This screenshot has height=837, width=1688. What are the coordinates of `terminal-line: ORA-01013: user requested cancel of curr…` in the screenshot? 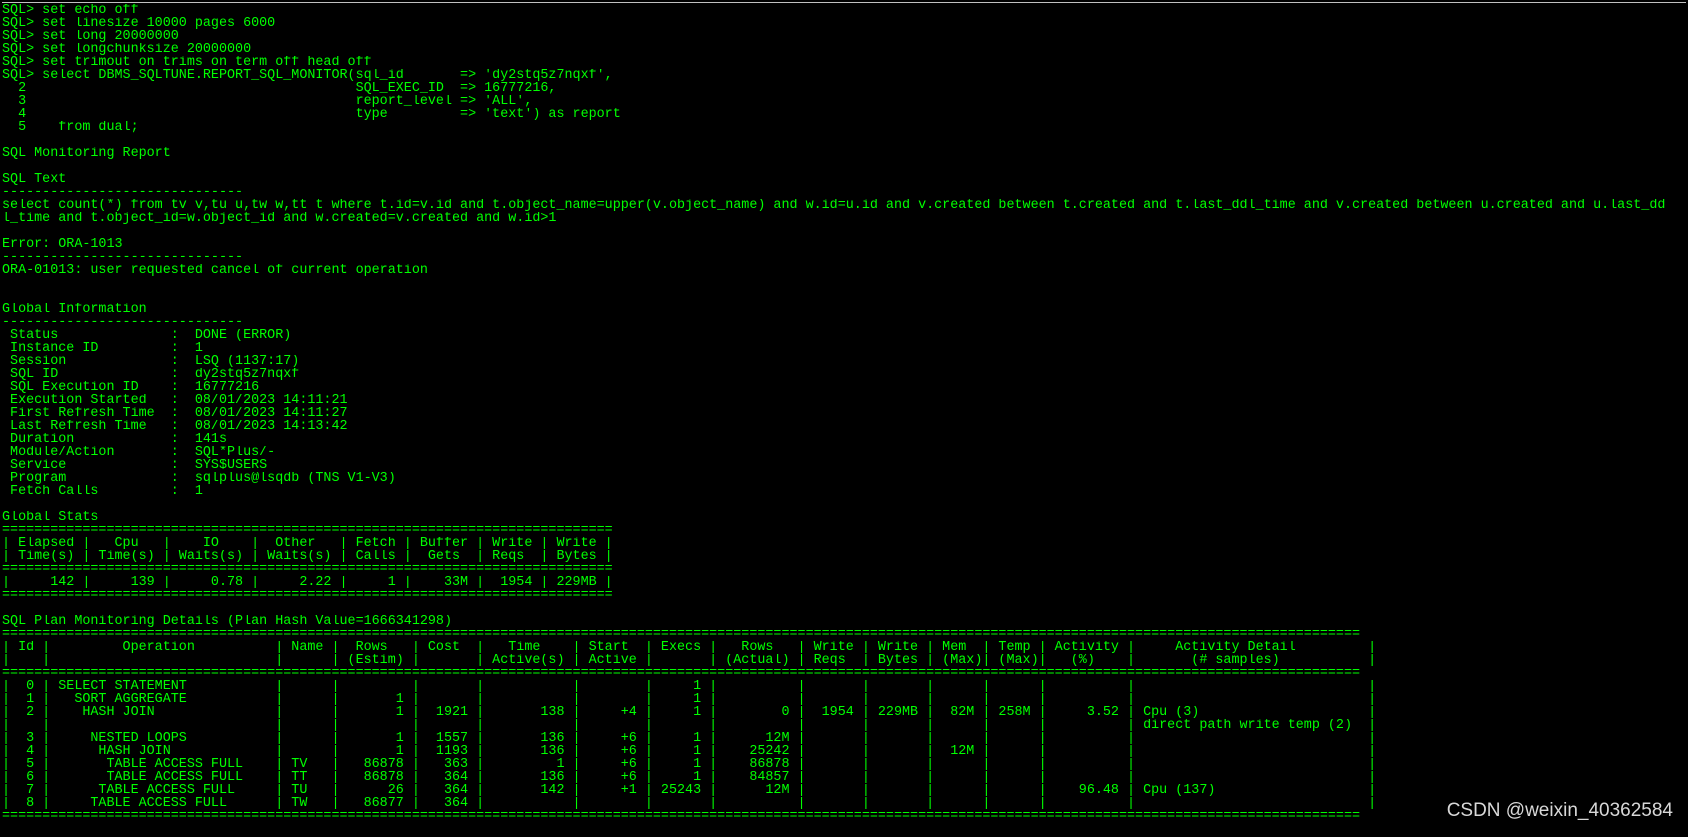 It's located at (215, 270).